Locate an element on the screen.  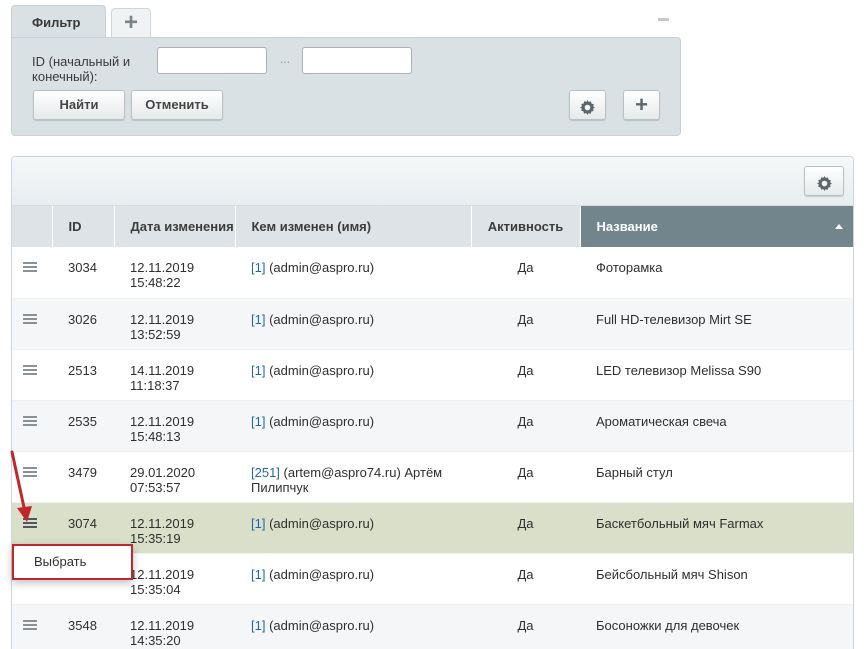
cell-id: 2513 is located at coordinates (83, 375).